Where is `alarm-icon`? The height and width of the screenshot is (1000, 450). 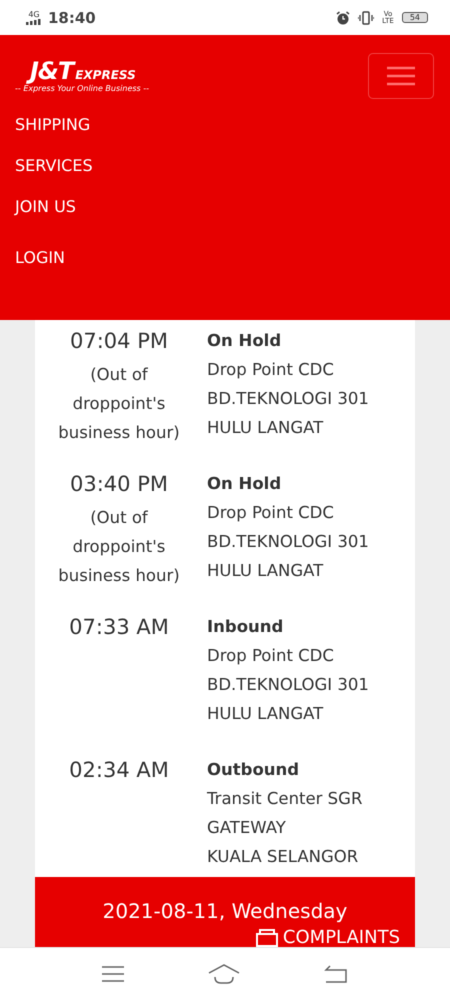
alarm-icon is located at coordinates (343, 17).